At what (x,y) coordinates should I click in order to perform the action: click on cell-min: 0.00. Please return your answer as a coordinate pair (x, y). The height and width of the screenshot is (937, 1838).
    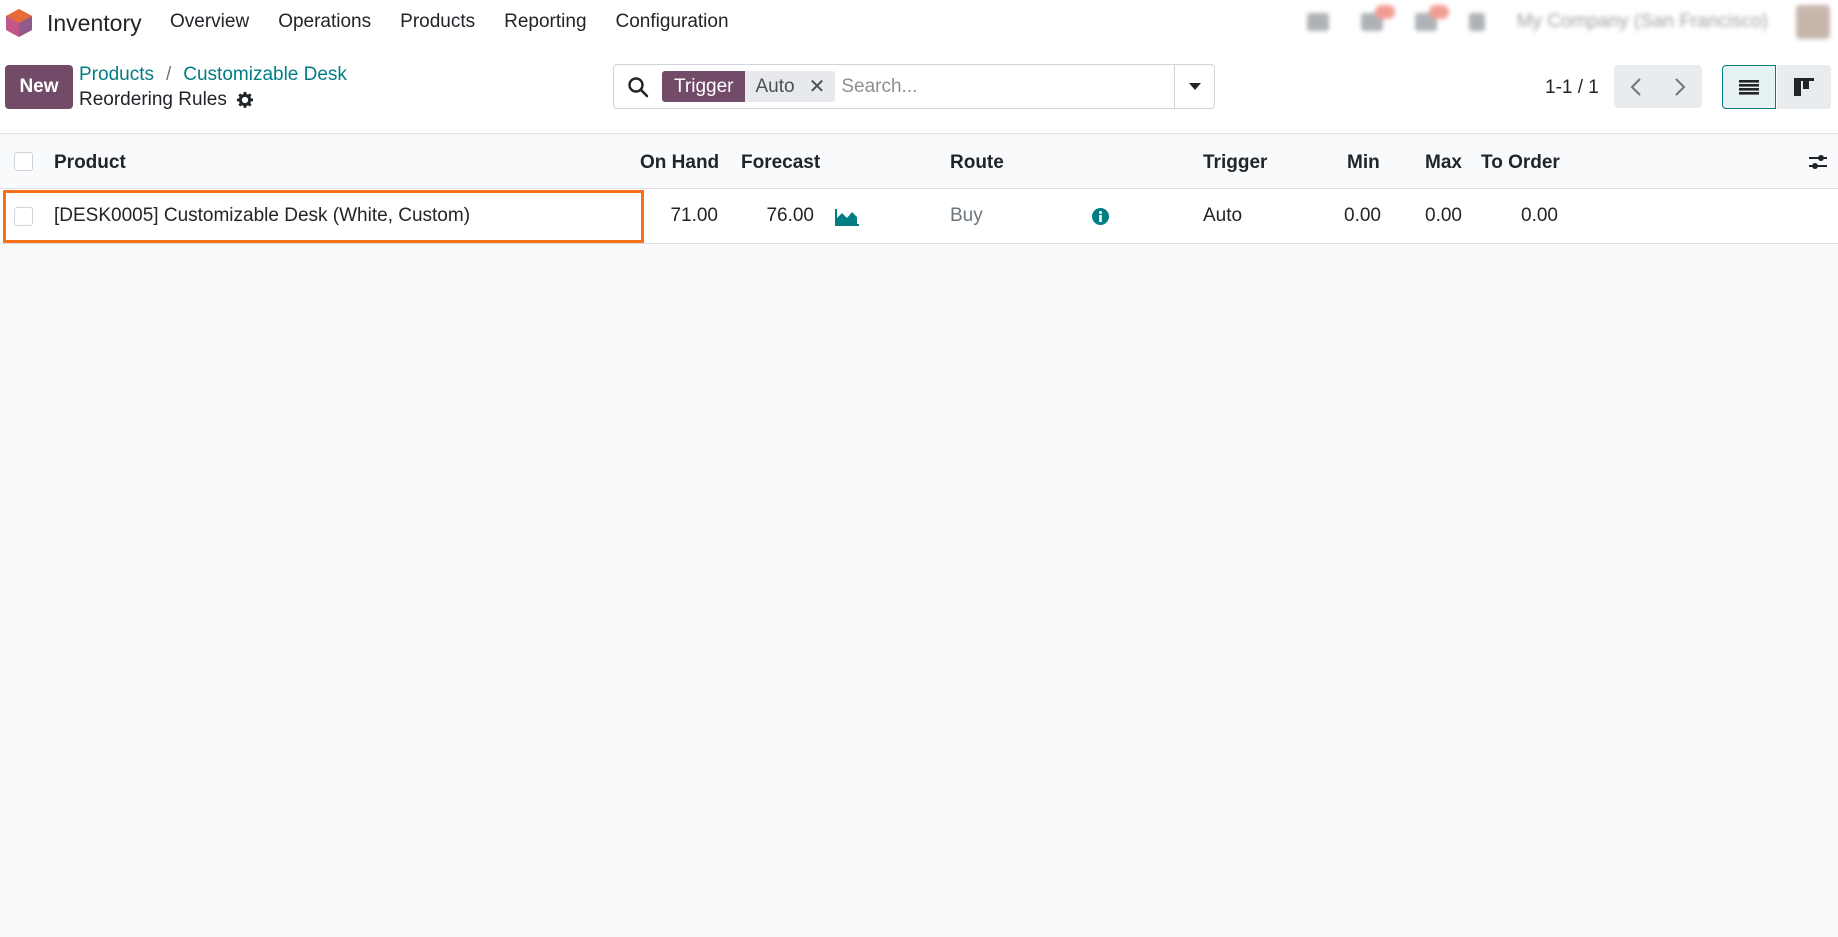
    Looking at the image, I should click on (1355, 216).